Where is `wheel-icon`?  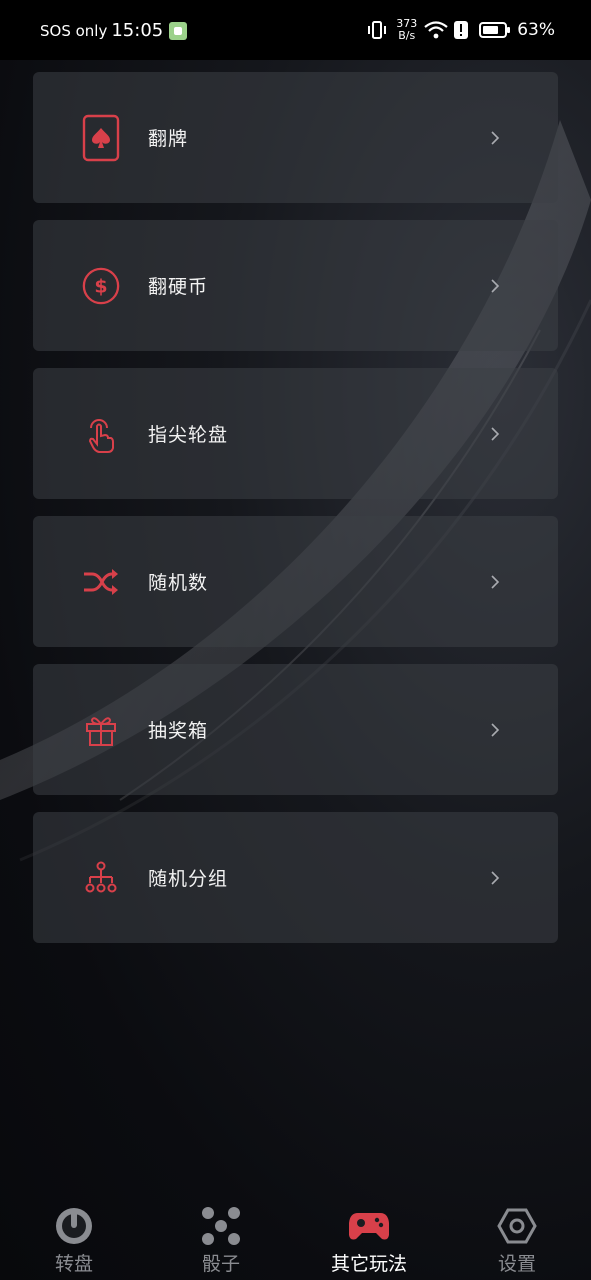 wheel-icon is located at coordinates (74, 1226).